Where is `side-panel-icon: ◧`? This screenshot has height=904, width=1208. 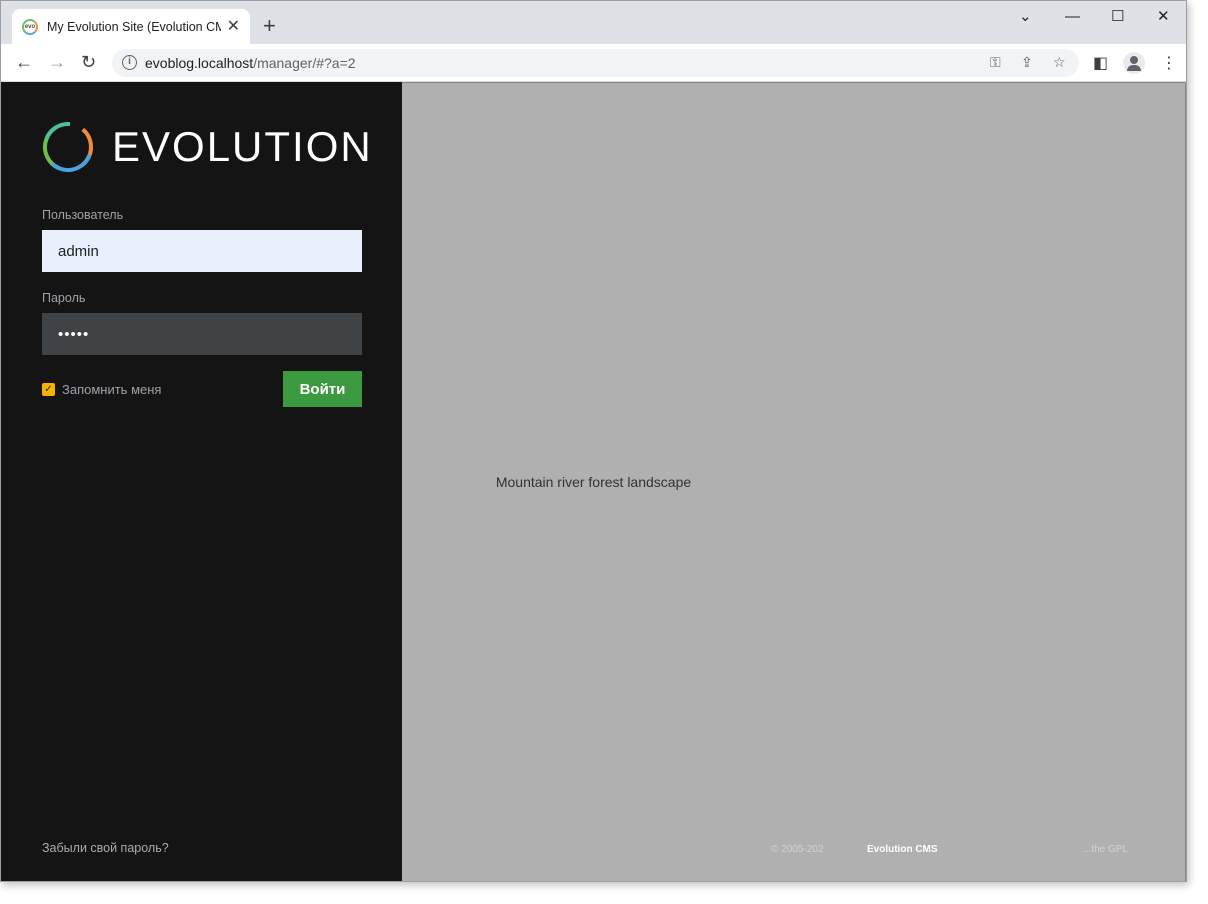 side-panel-icon: ◧ is located at coordinates (1100, 63).